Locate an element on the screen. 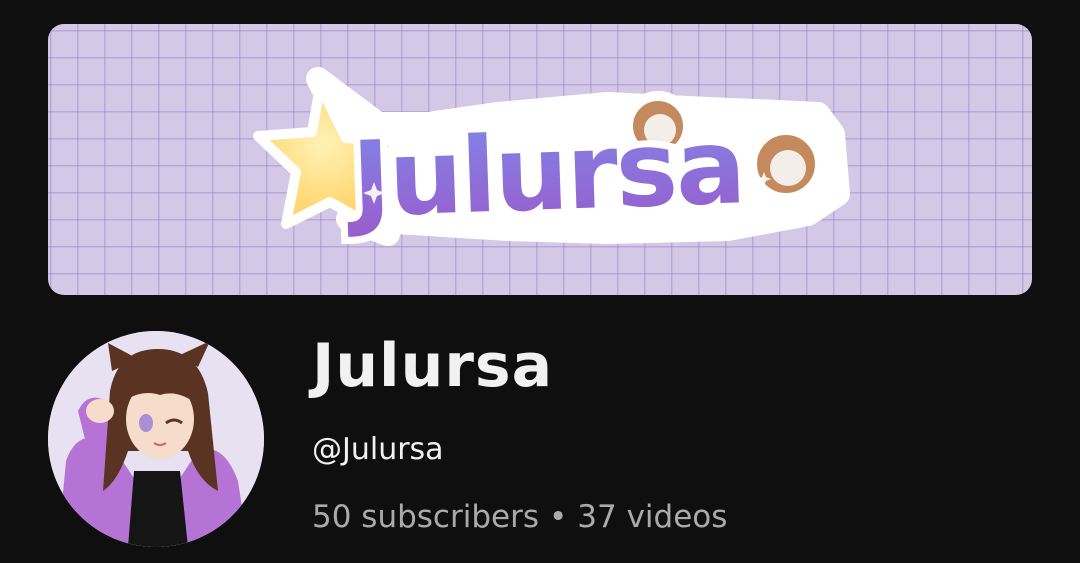 This screenshot has height=563, width=1080. vtuber-avatar-icon is located at coordinates (156, 439).